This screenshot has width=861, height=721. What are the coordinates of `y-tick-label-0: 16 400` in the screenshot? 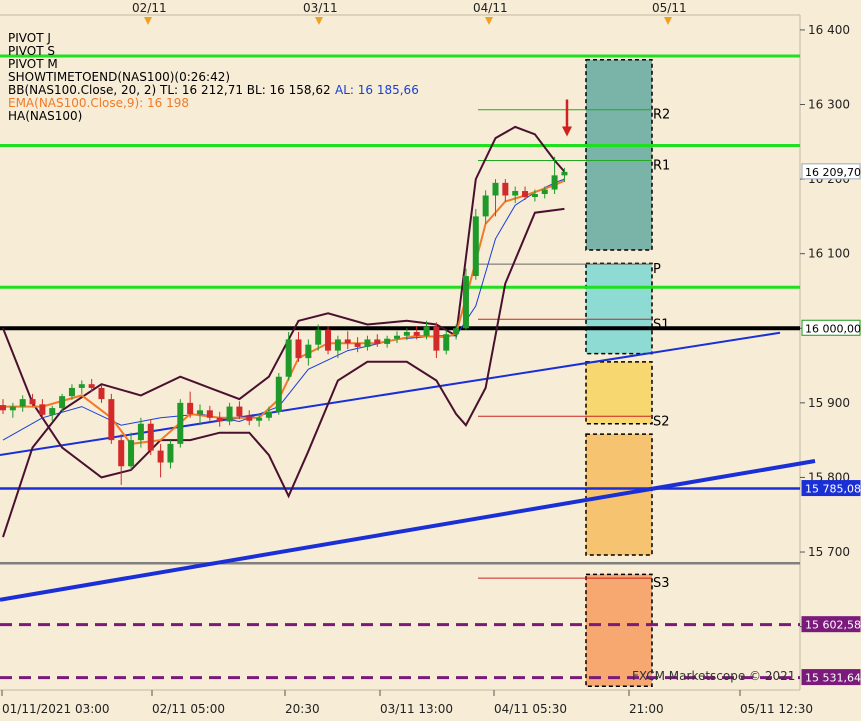 It's located at (829, 30).